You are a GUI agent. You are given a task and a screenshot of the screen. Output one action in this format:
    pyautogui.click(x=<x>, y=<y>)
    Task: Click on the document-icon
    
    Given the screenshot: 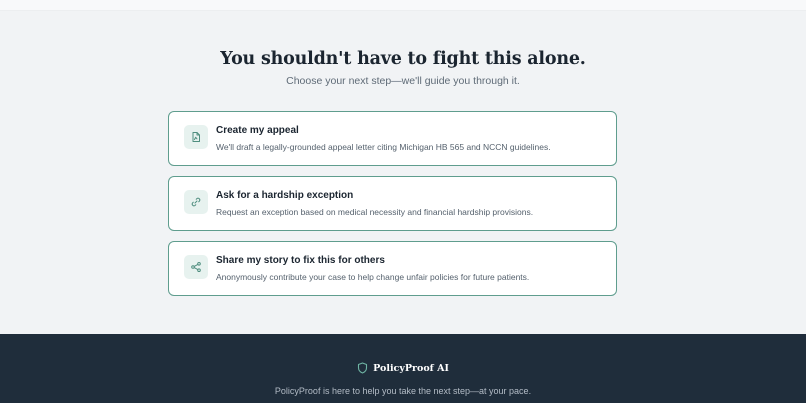 What is the action you would take?
    pyautogui.click(x=196, y=137)
    